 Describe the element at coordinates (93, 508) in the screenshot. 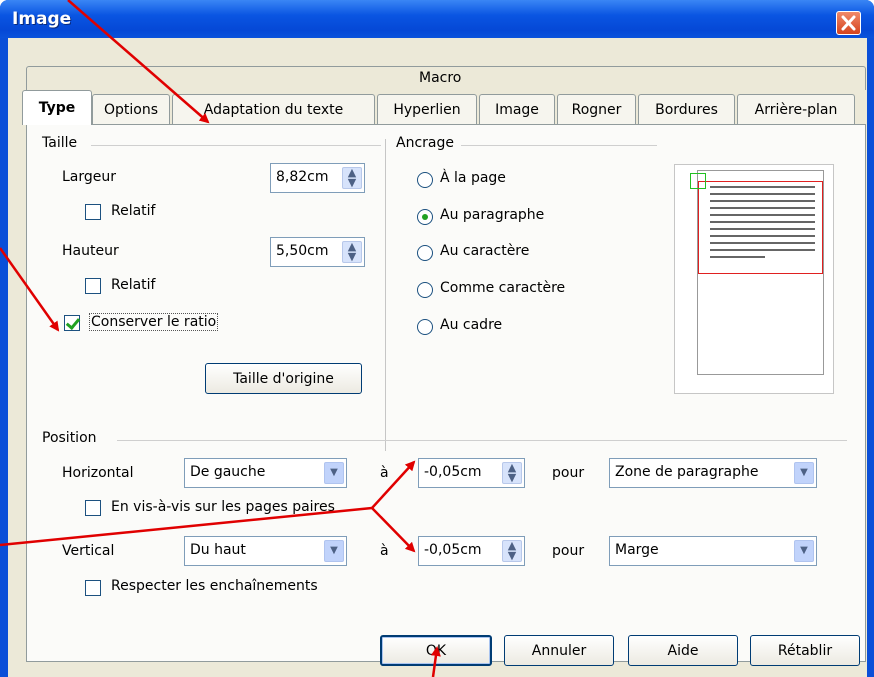

I see `mirror-checkbox` at that location.